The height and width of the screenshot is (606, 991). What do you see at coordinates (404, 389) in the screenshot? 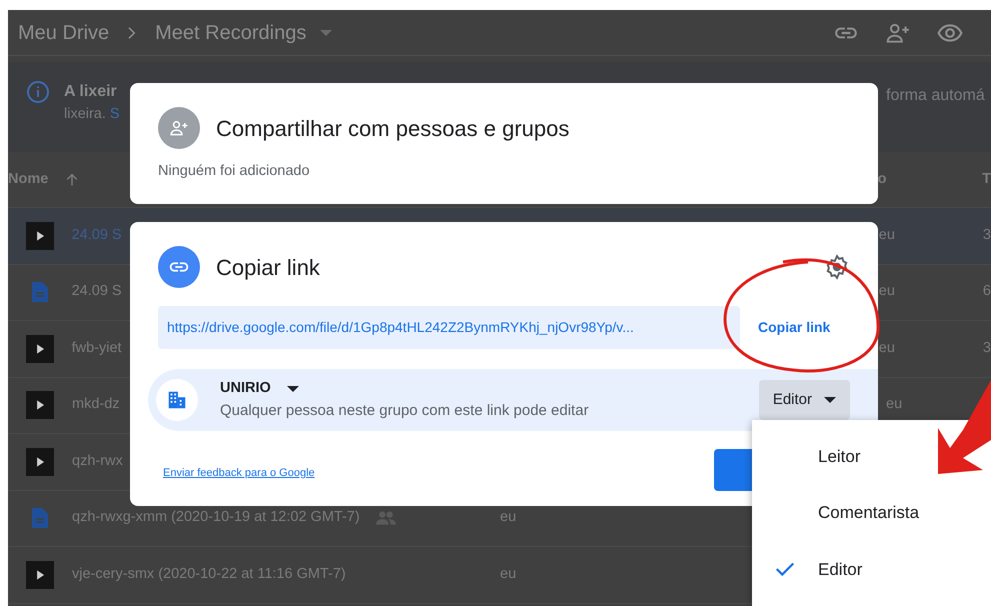
I see `group-dropdown: UNIRIO` at bounding box center [404, 389].